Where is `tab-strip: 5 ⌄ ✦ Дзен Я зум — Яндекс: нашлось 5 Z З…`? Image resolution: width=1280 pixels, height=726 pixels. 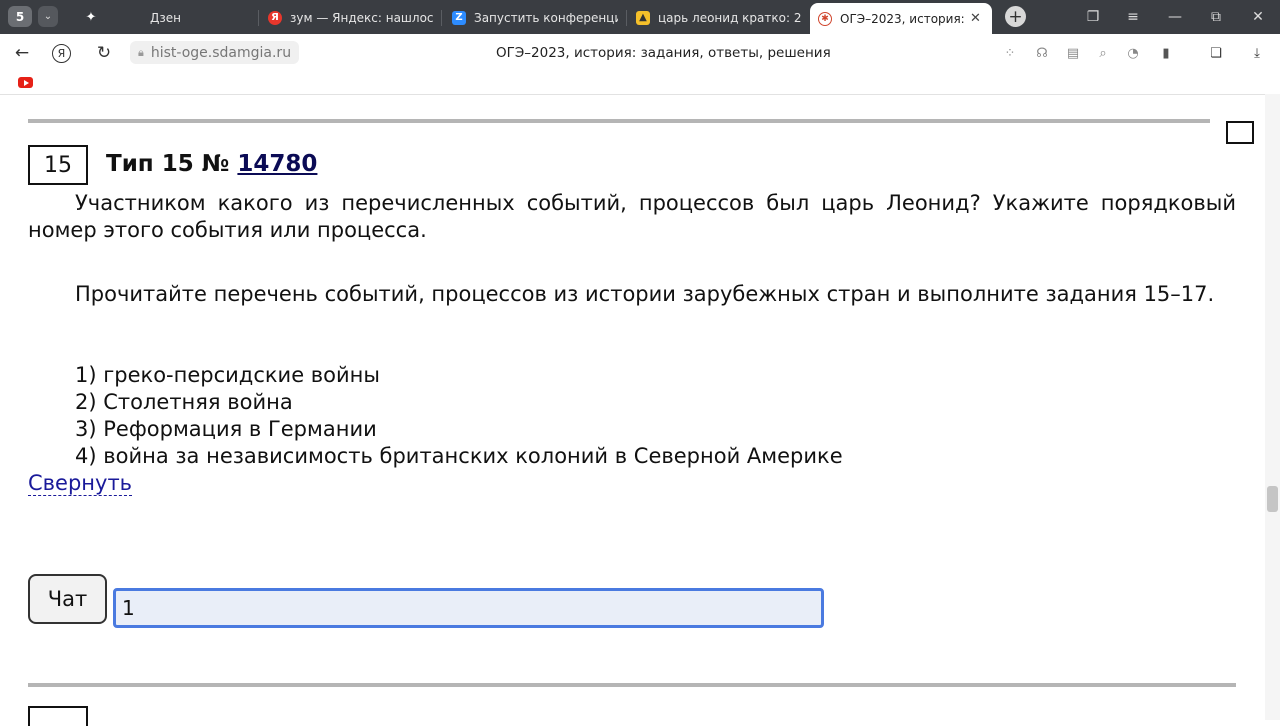
tab-strip: 5 ⌄ ✦ Дзен Я зум — Яндекс: нашлось 5 Z З… is located at coordinates (640, 17).